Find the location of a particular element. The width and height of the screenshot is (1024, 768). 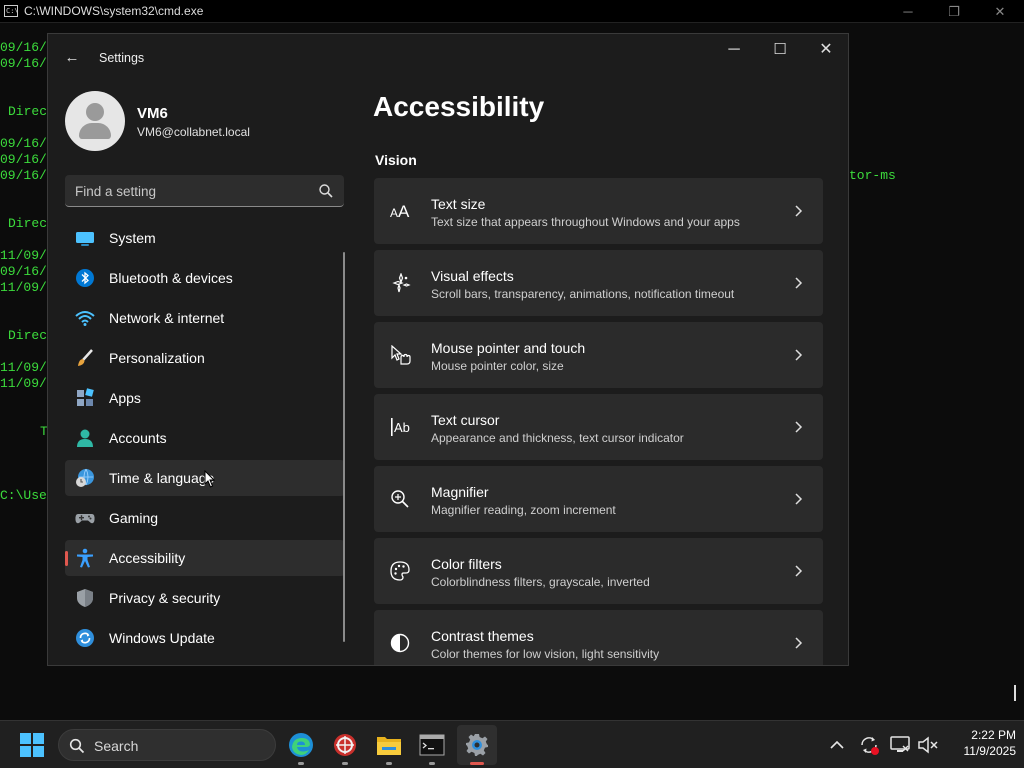

contrast-icon is located at coordinates (400, 643).